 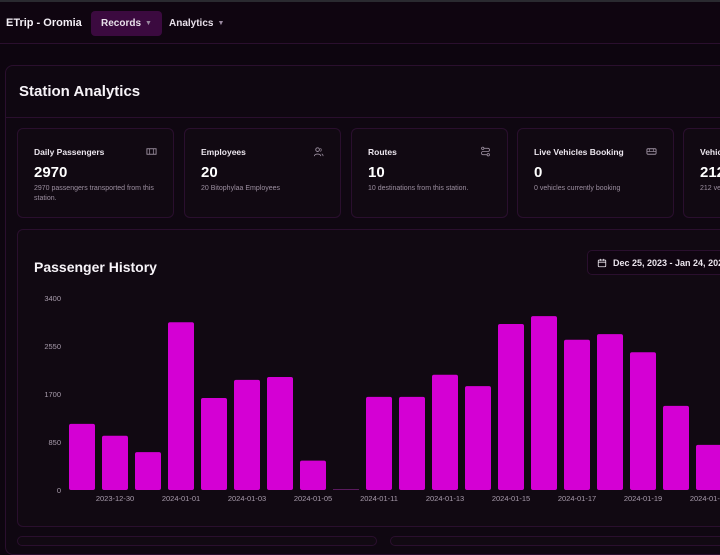 What do you see at coordinates (577, 498) in the screenshot?
I see `x-tick-label: 2024-01-17` at bounding box center [577, 498].